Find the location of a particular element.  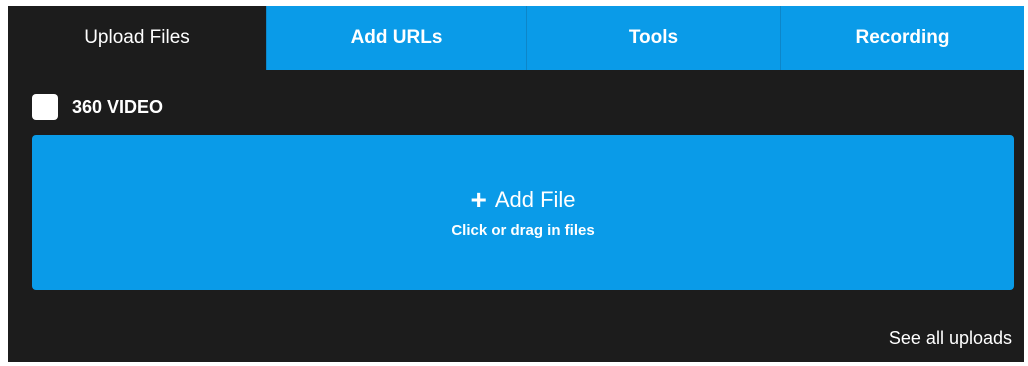

video360-option: 360 VIDEO is located at coordinates (97, 107).